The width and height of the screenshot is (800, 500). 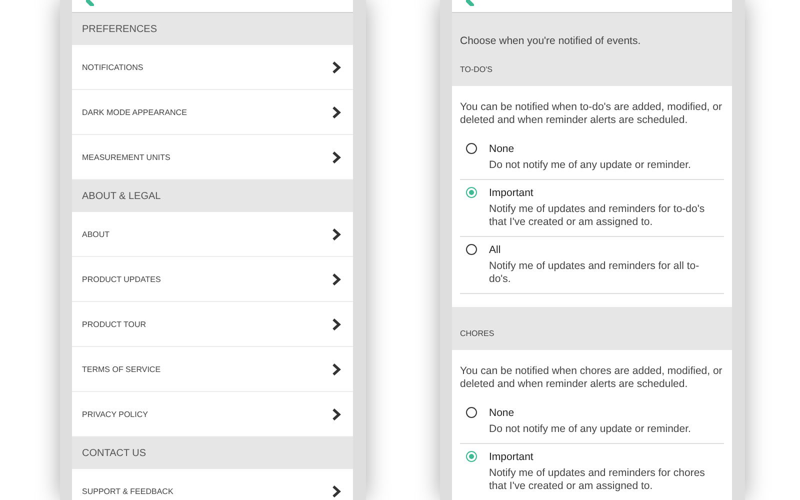 I want to click on option-description: Notify me of updates and reminders for all to-do's., so click(x=594, y=273).